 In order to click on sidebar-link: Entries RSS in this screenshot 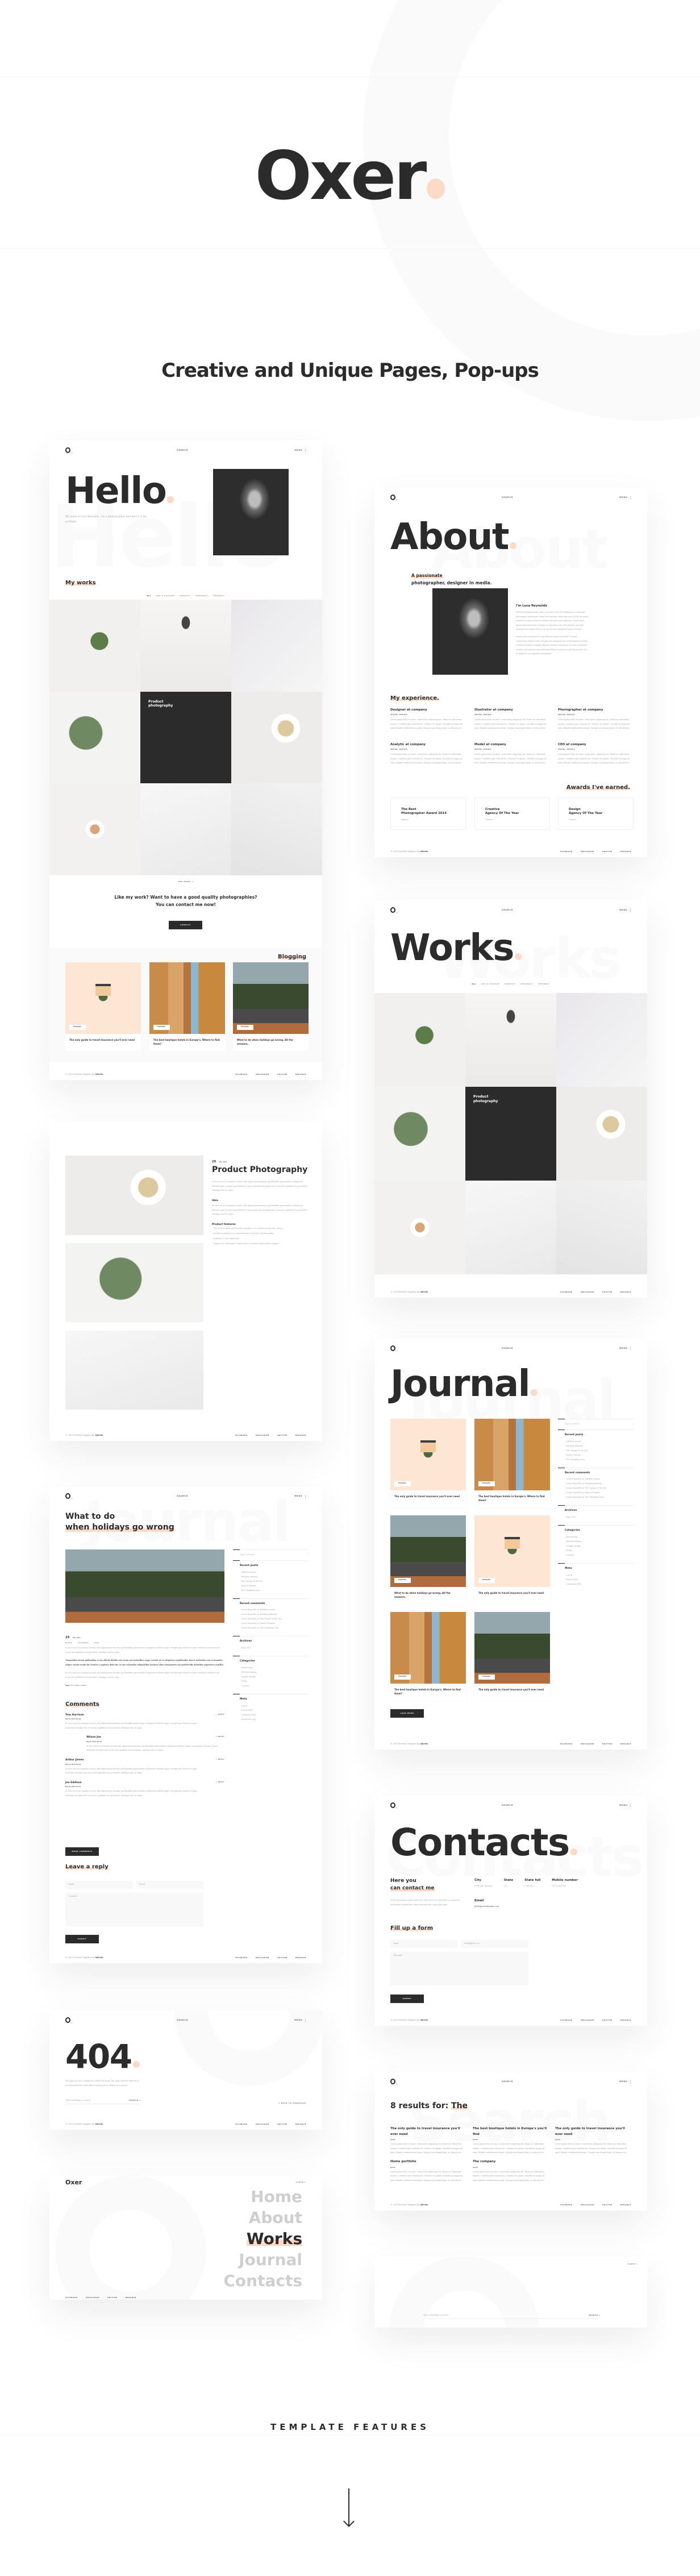, I will do `click(274, 1711)`.